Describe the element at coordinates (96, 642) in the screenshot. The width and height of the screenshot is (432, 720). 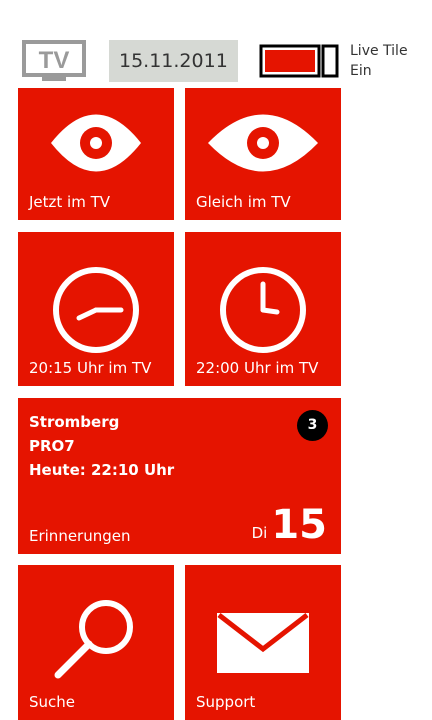
I see `tile-search: Suche` at that location.